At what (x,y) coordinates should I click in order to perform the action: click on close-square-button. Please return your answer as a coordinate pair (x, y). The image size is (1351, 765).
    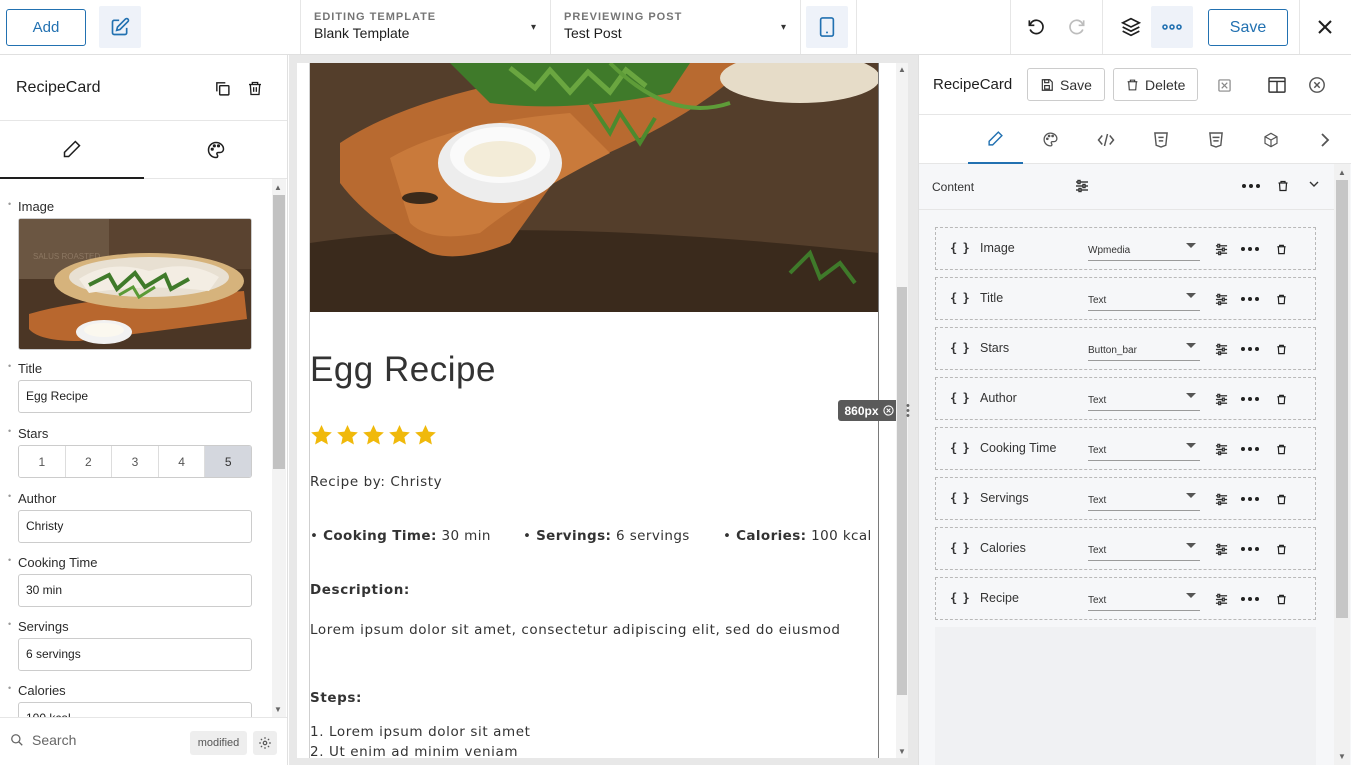
    Looking at the image, I should click on (1224, 85).